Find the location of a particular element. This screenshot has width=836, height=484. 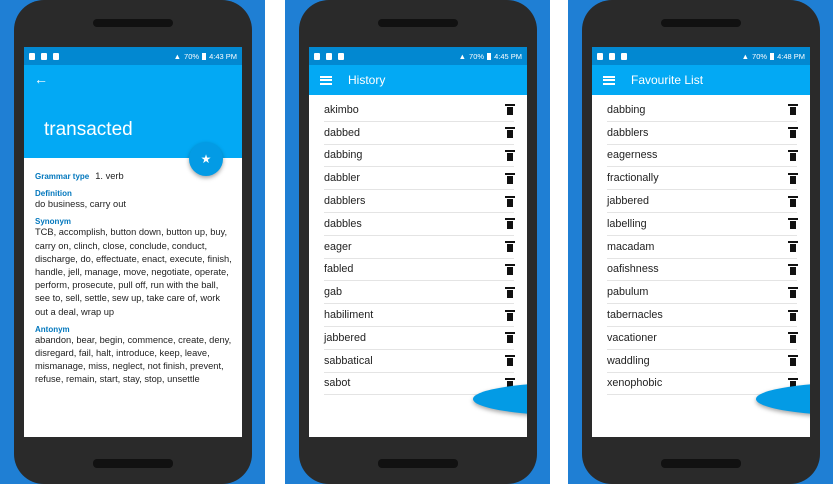

grammar-type-value: 1. verb is located at coordinates (109, 176).